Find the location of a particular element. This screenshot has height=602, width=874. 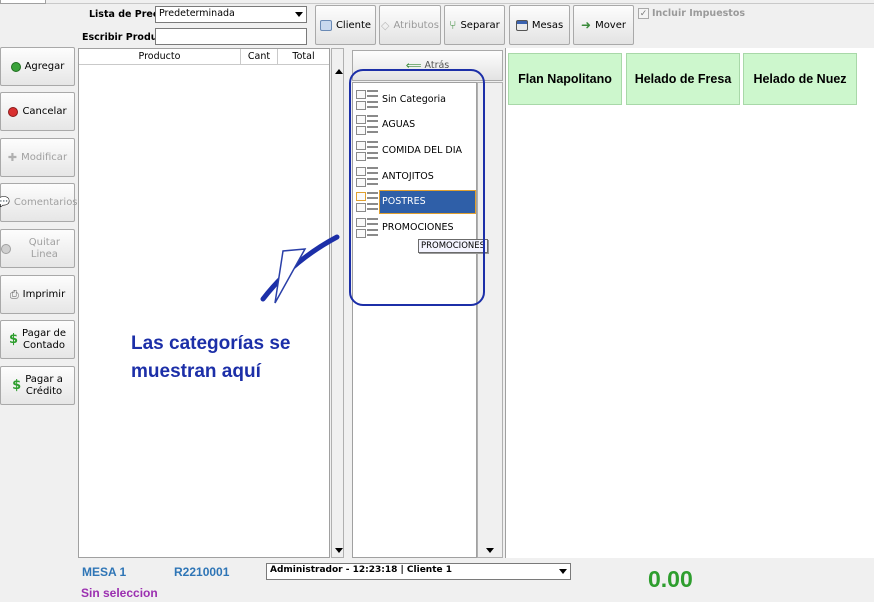

mesas-button: Mesas is located at coordinates (539, 25).